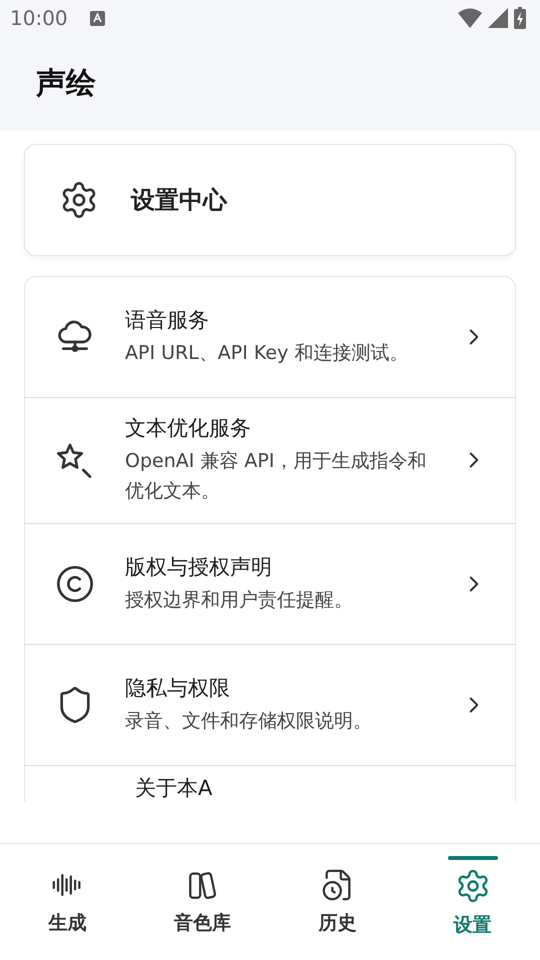 The height and width of the screenshot is (960, 540). What do you see at coordinates (97, 18) in the screenshot?
I see `keyboard-notification-icon` at bounding box center [97, 18].